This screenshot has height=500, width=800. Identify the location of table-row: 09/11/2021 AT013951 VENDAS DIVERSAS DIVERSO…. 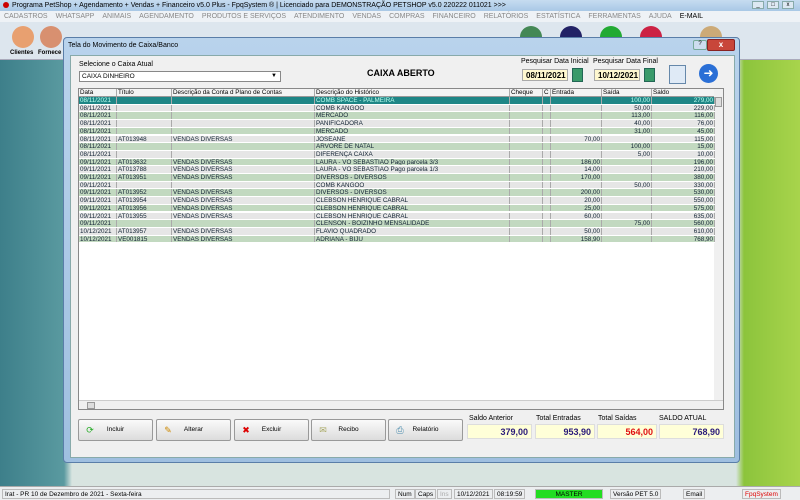
(397, 178).